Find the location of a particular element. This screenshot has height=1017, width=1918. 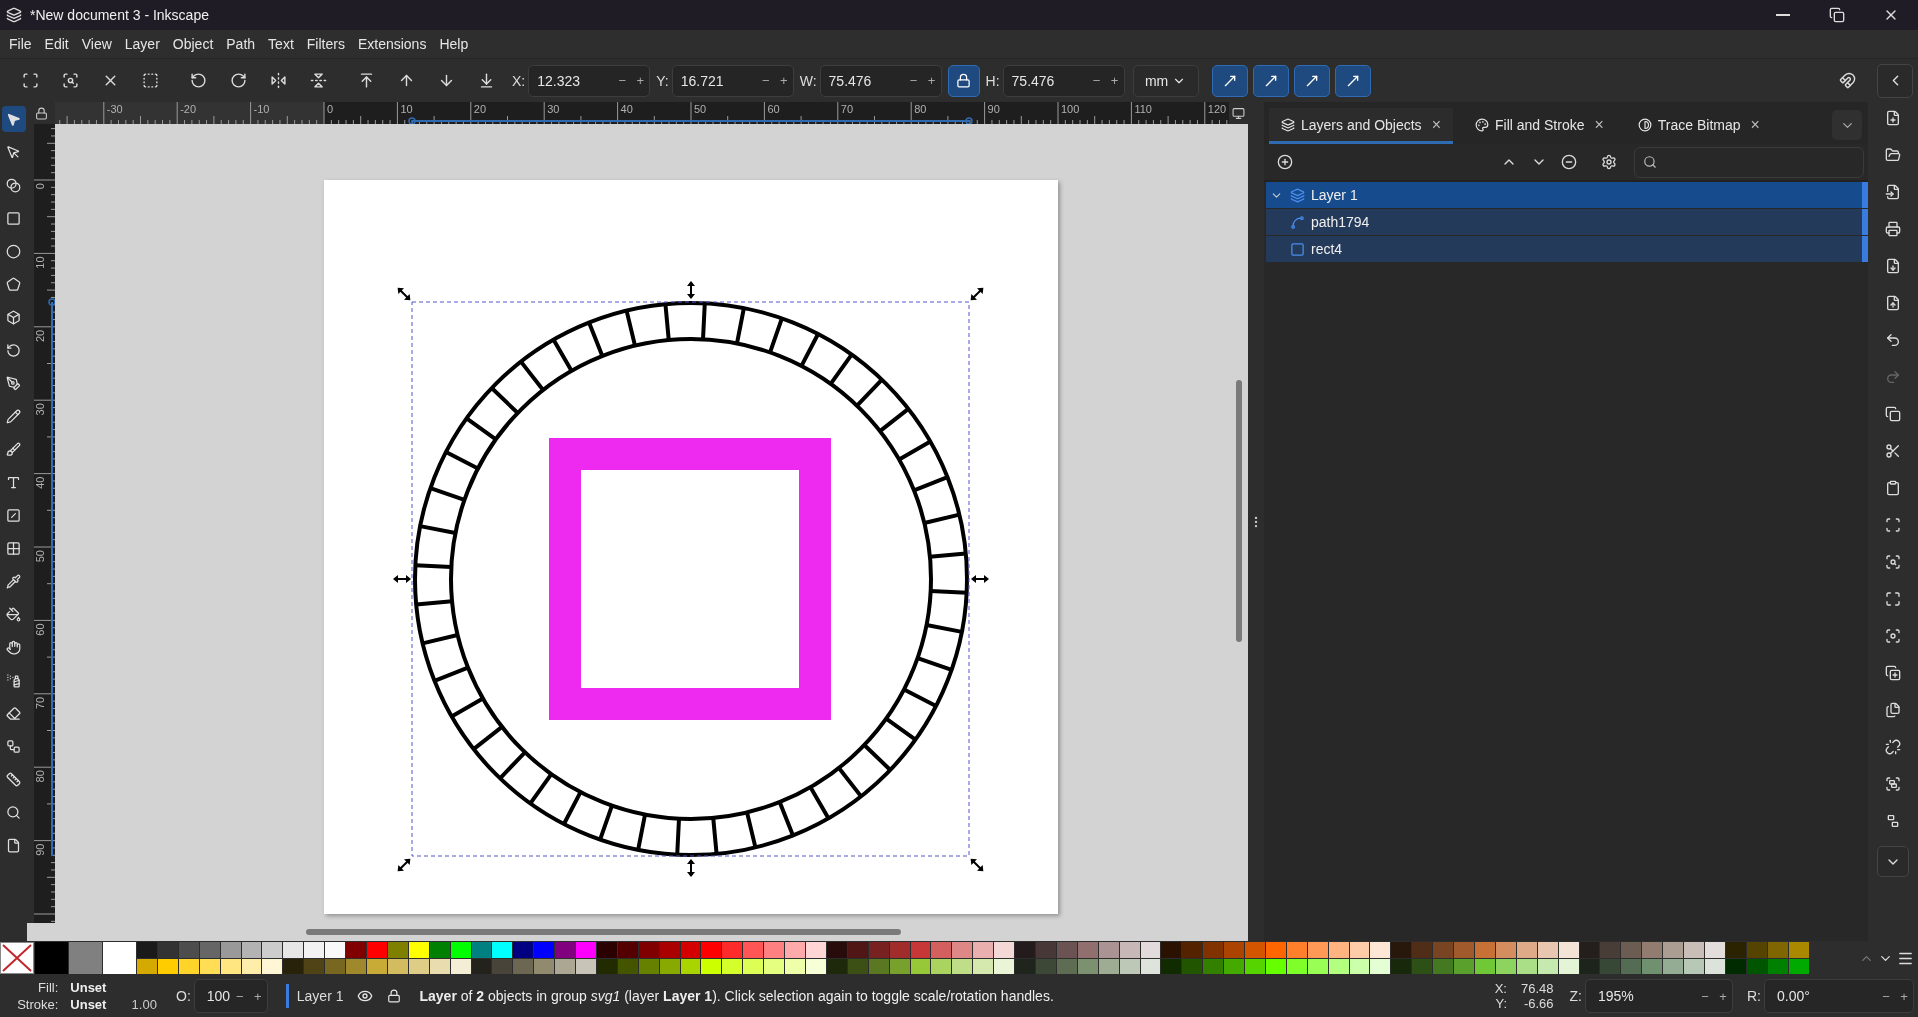

stroke-label: Stroke: is located at coordinates (37, 1004).